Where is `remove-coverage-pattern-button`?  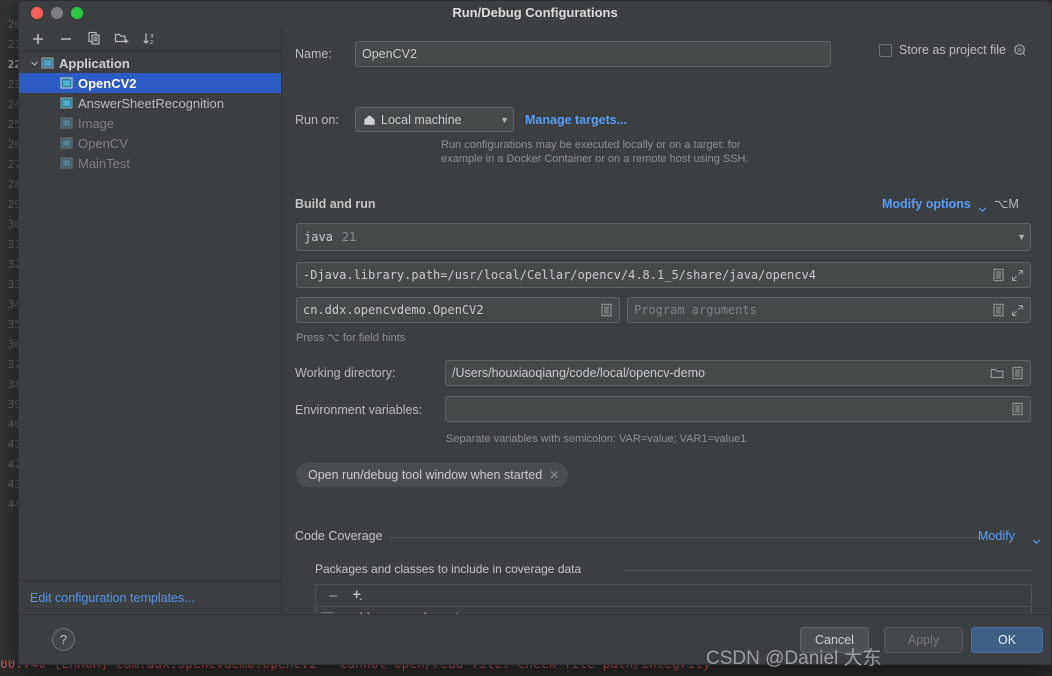 remove-coverage-pattern-button is located at coordinates (333, 596).